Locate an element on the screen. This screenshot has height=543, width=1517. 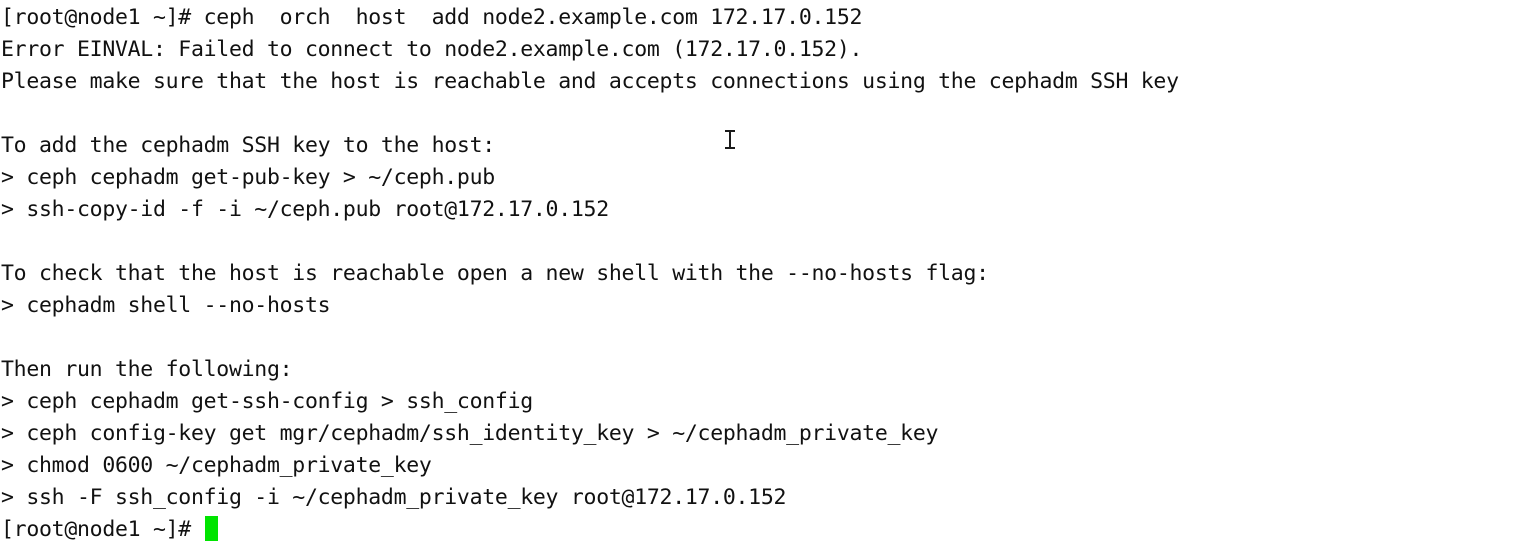
terminal-line-section-add-key: To add the cephadm SSH key to the host: is located at coordinates (248, 145).